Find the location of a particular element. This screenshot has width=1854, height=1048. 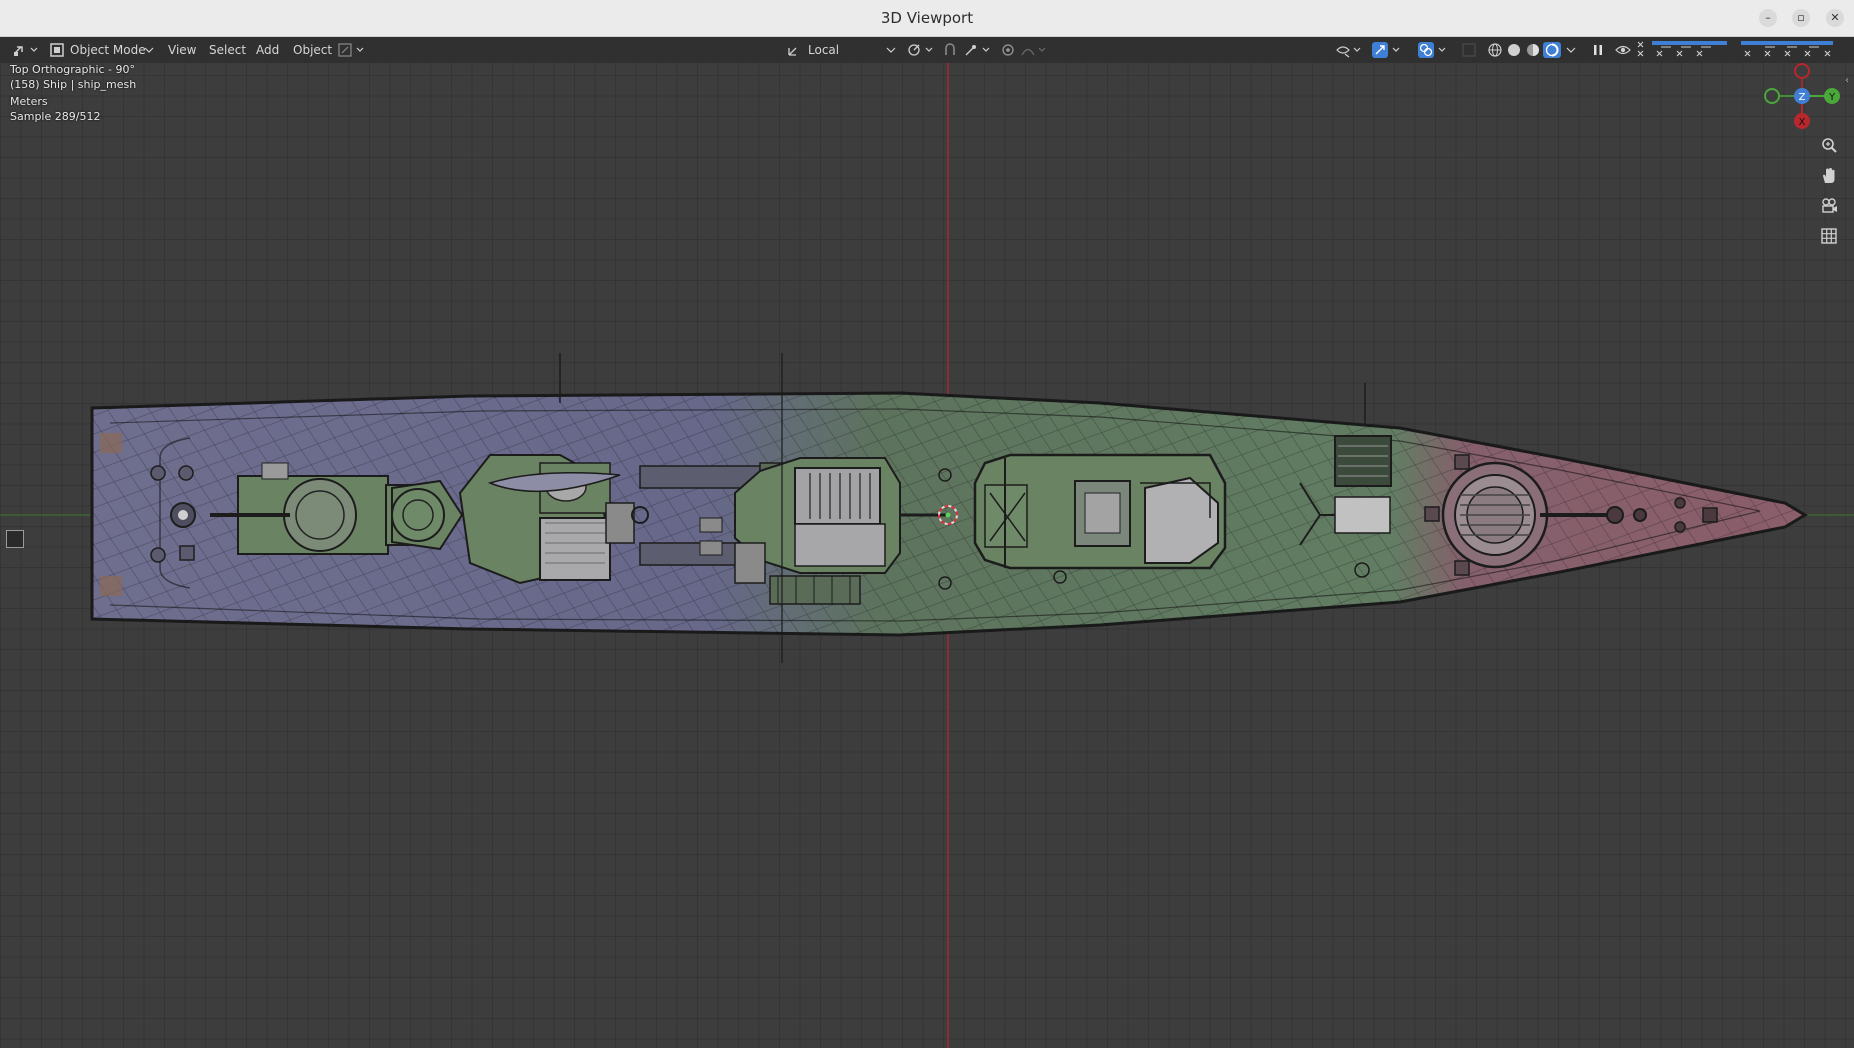

rendered-shading-icon is located at coordinates (1552, 50).